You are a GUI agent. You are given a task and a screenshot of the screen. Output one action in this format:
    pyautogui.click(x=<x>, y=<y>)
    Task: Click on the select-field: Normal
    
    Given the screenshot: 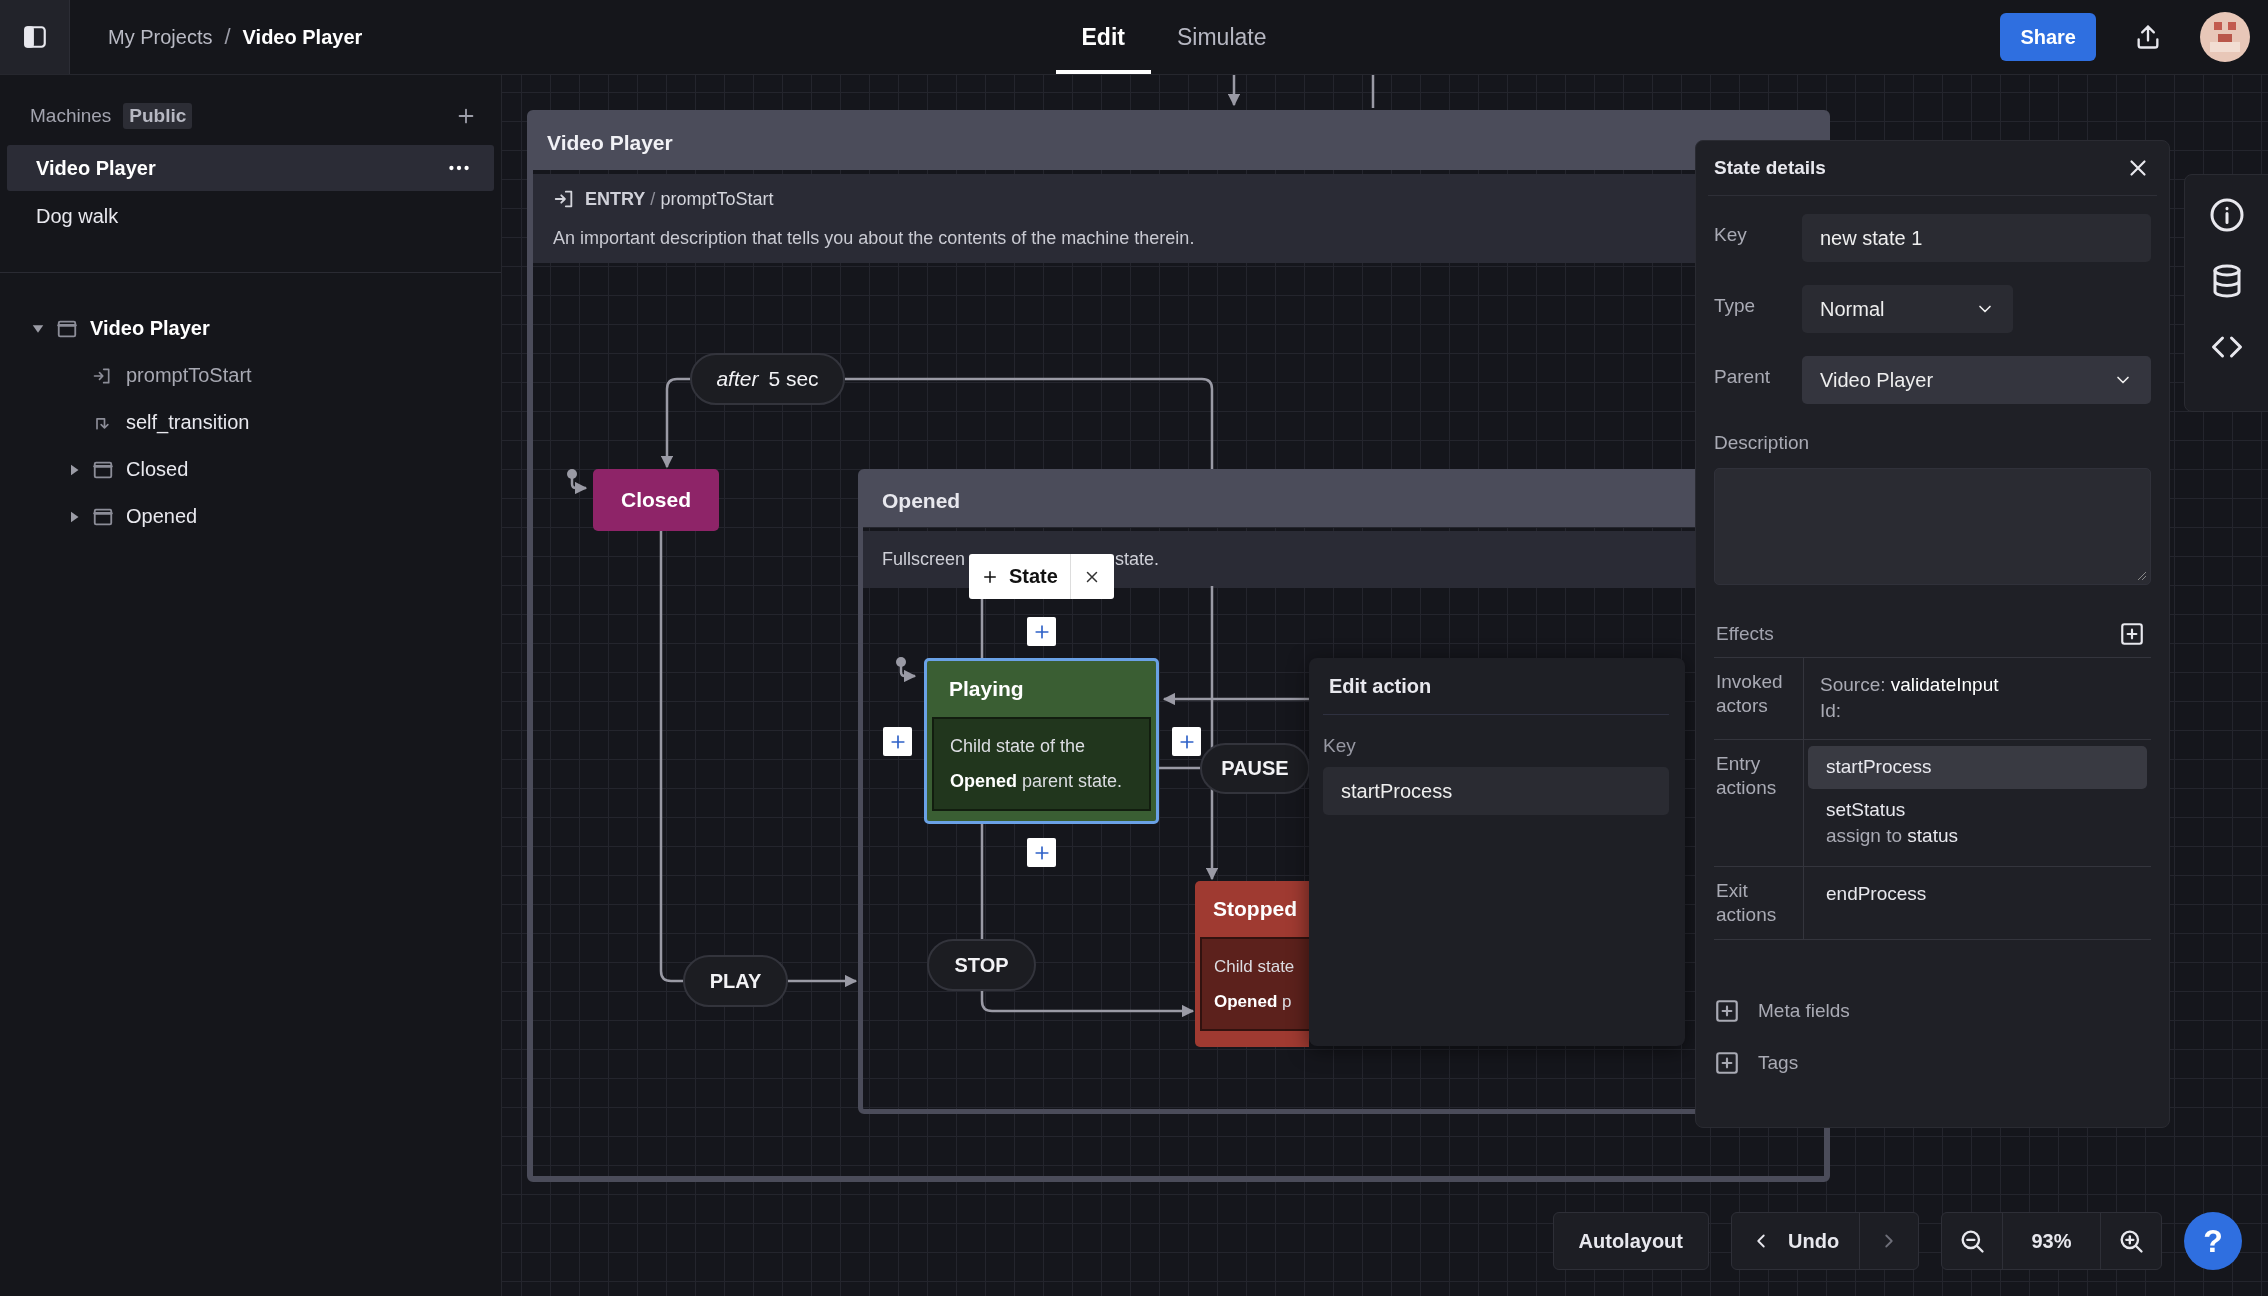 What is the action you would take?
    pyautogui.click(x=1907, y=309)
    